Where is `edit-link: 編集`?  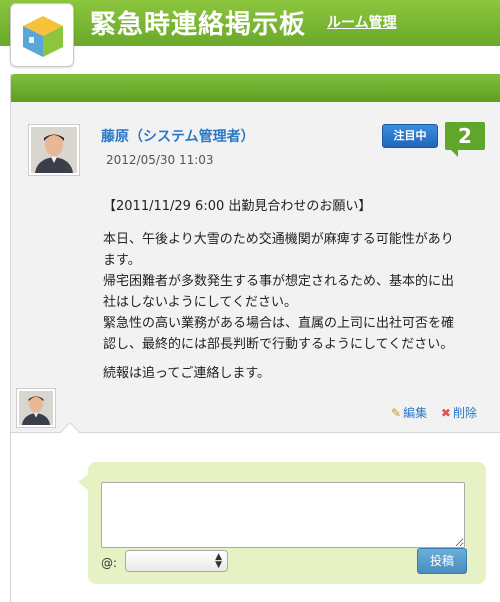 edit-link: 編集 is located at coordinates (415, 413).